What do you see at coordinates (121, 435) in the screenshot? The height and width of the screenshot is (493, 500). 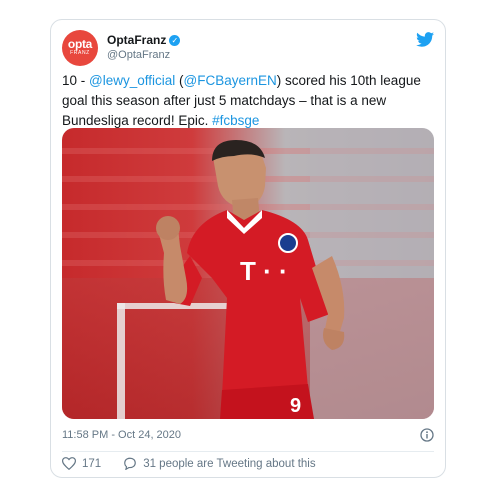 I see `tweet-timestamp: 11:58 PM - Oct 24, 2020` at bounding box center [121, 435].